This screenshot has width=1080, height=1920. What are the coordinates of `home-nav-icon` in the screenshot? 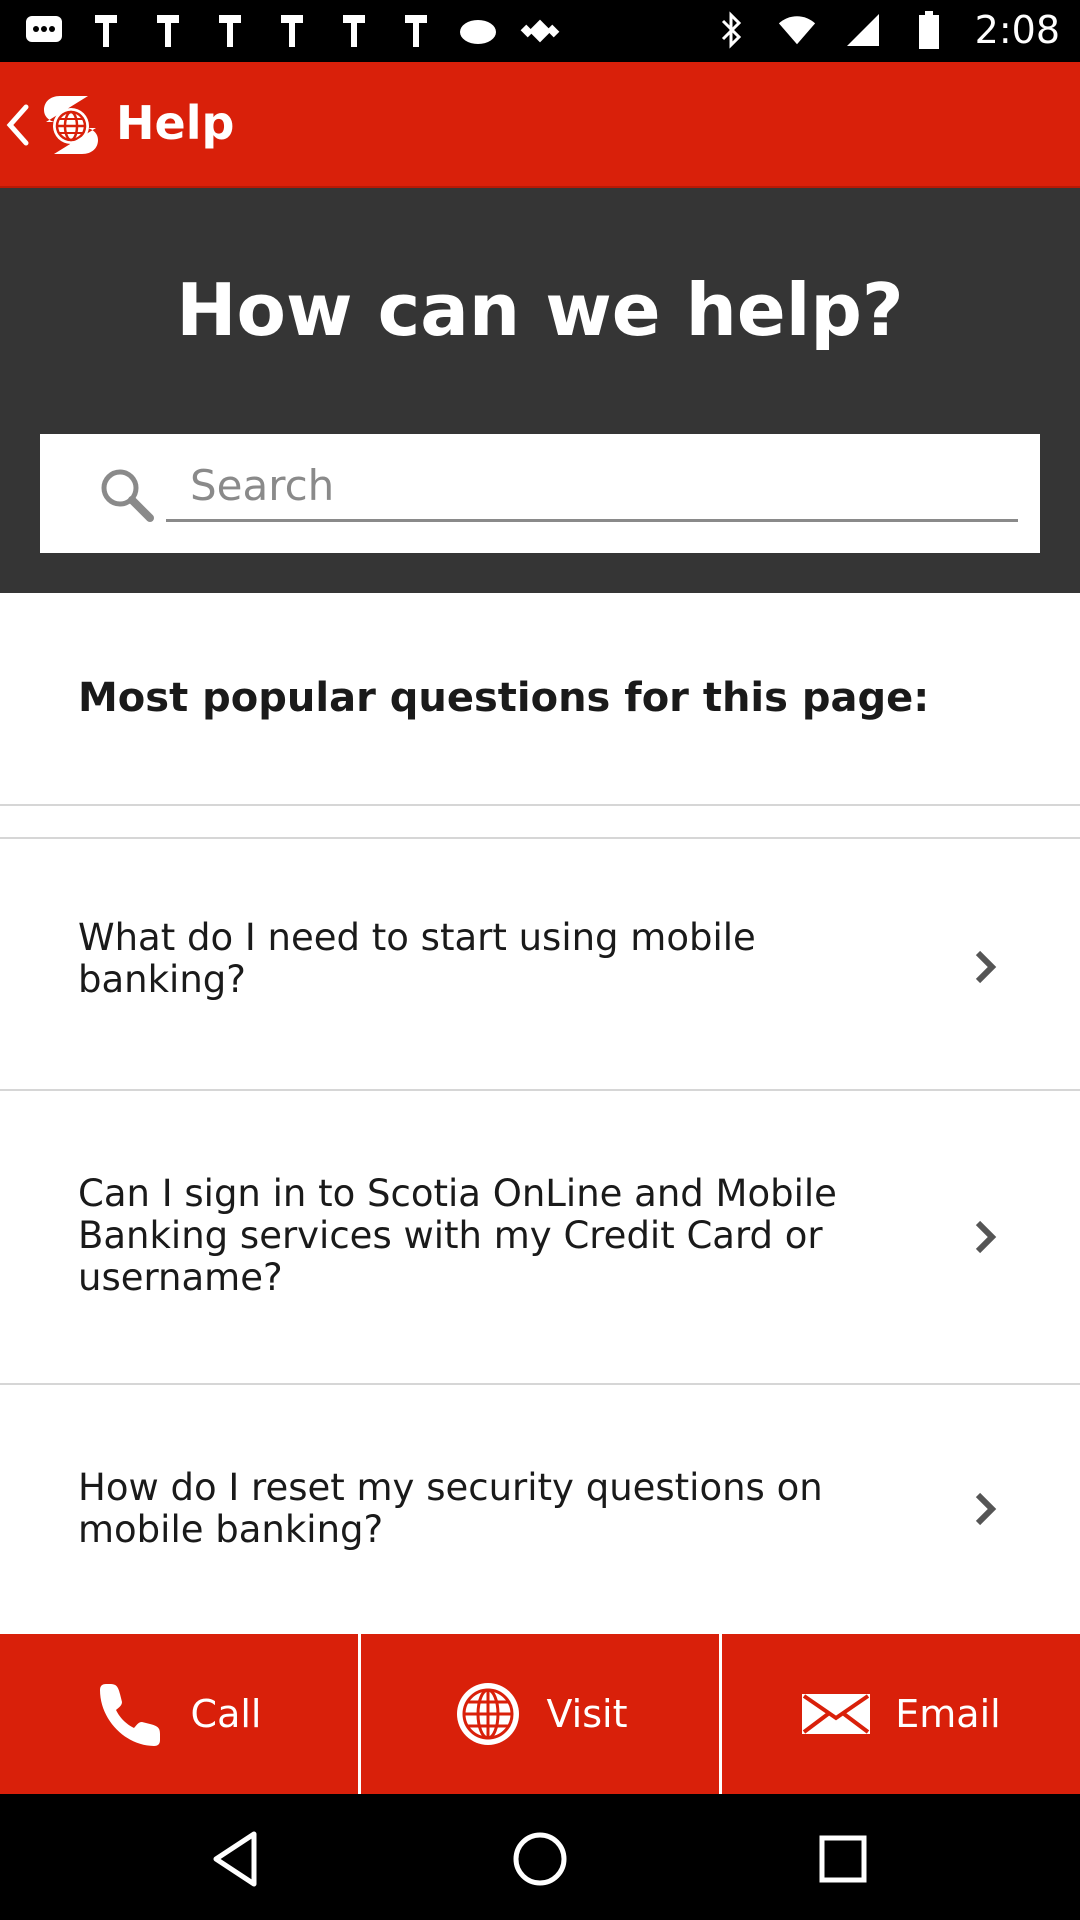 It's located at (540, 1859).